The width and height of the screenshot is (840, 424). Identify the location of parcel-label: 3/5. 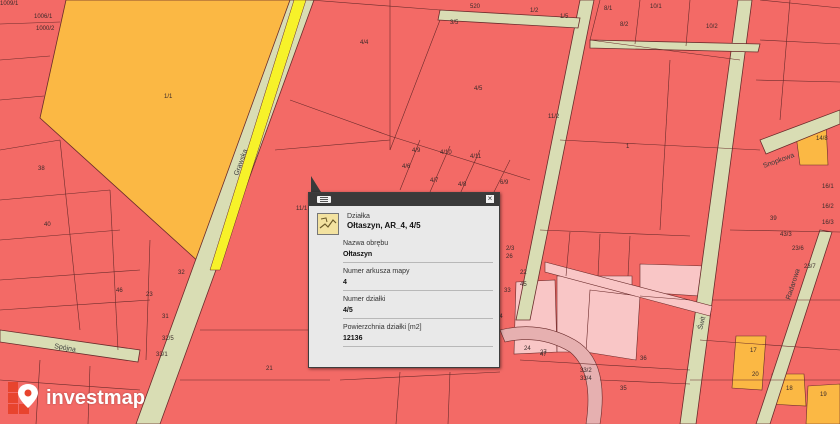
(454, 23).